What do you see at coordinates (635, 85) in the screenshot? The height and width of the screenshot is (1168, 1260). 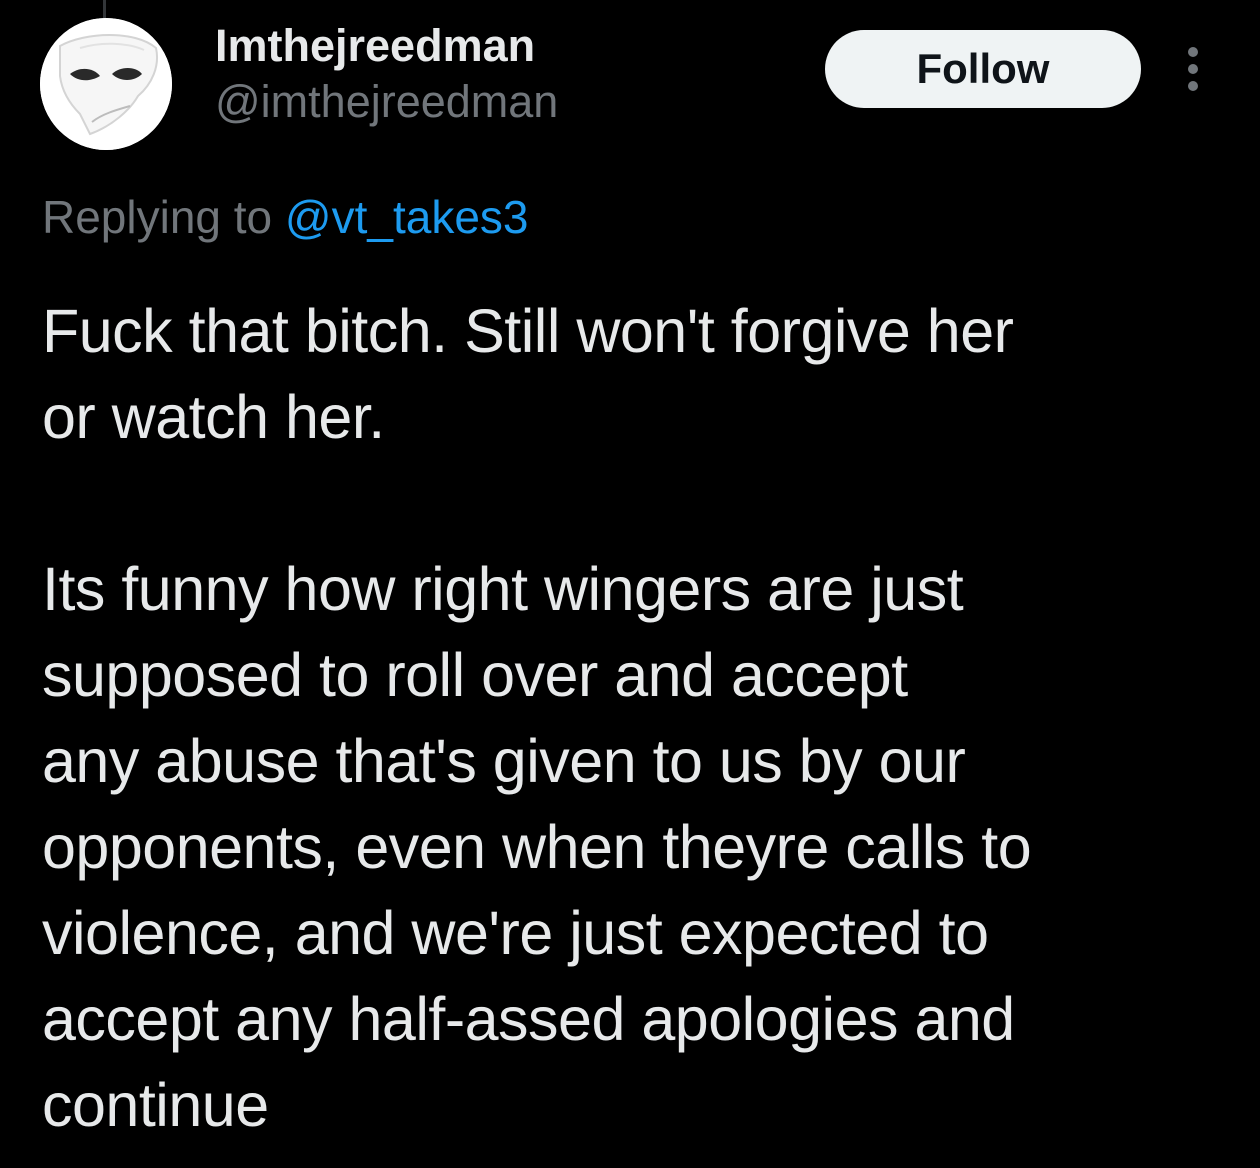 I see `tweet-header: Imthejreedman @imthejreedman Follow` at bounding box center [635, 85].